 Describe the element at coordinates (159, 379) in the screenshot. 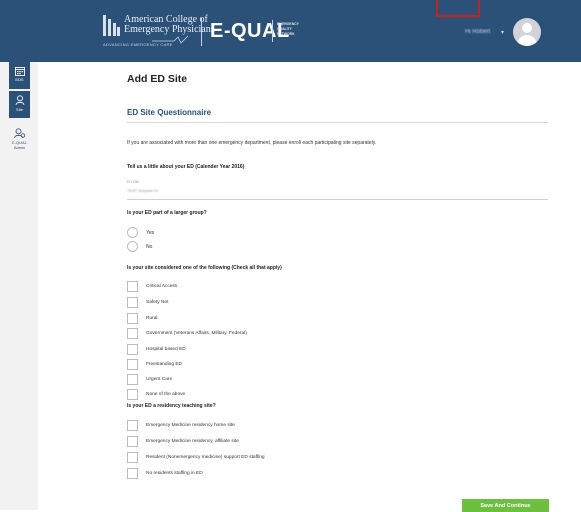

I see `checkbox-label: Urgent Care` at that location.